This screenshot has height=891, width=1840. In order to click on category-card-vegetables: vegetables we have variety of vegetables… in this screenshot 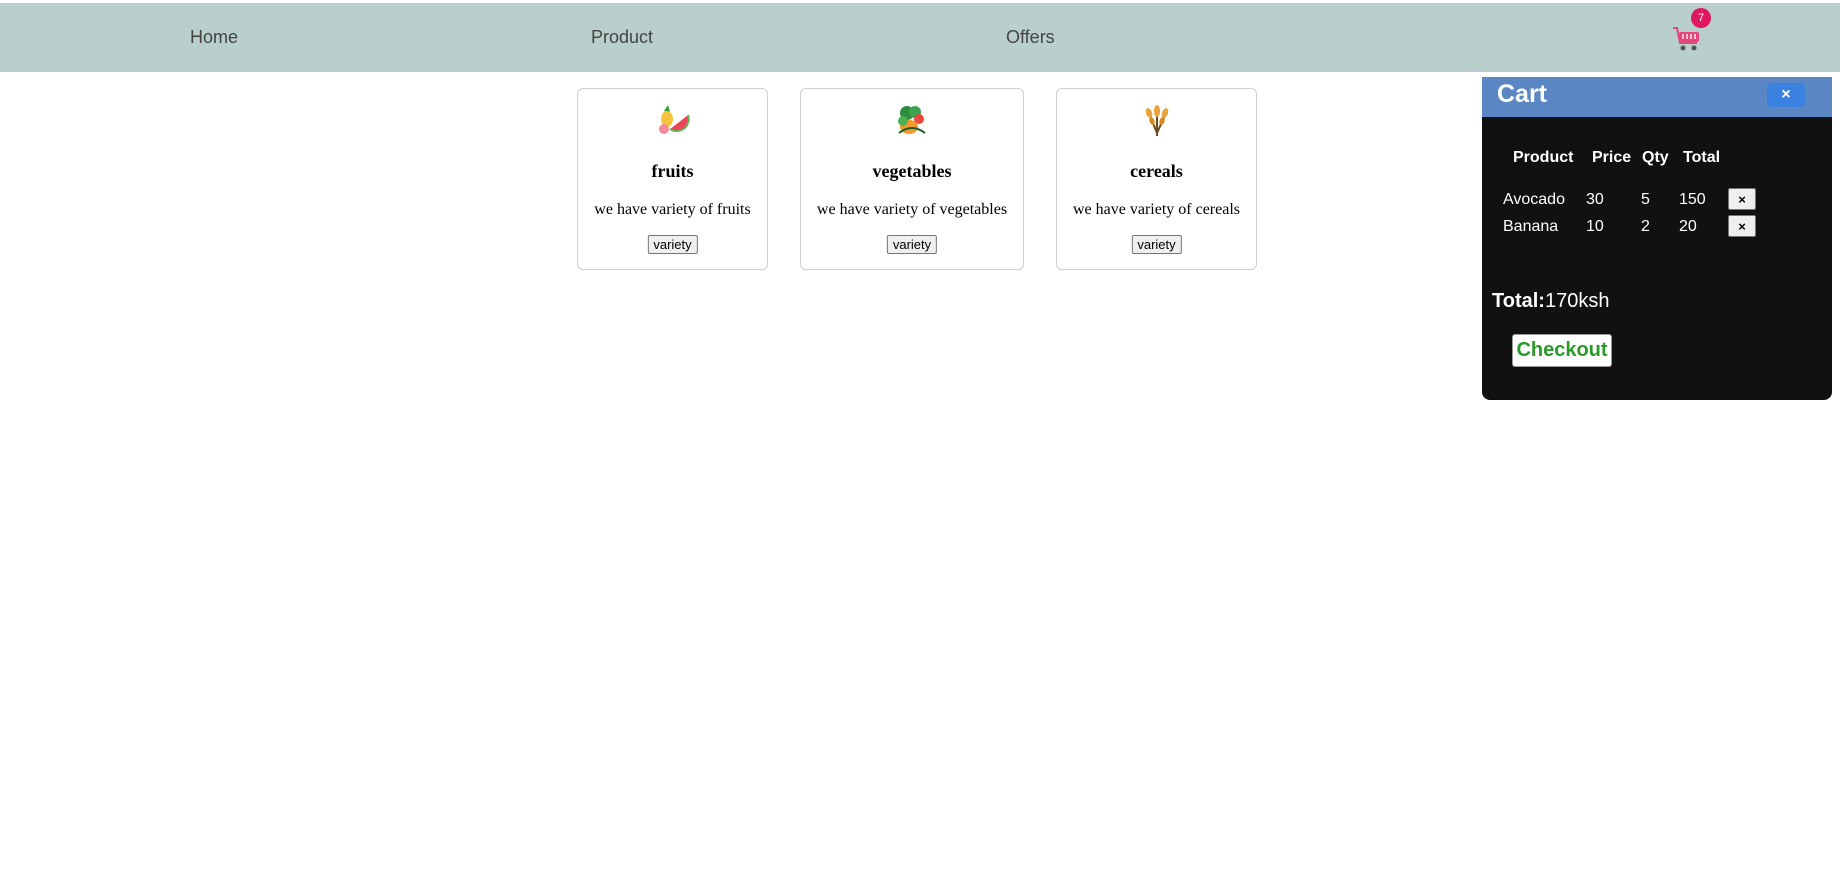, I will do `click(912, 179)`.